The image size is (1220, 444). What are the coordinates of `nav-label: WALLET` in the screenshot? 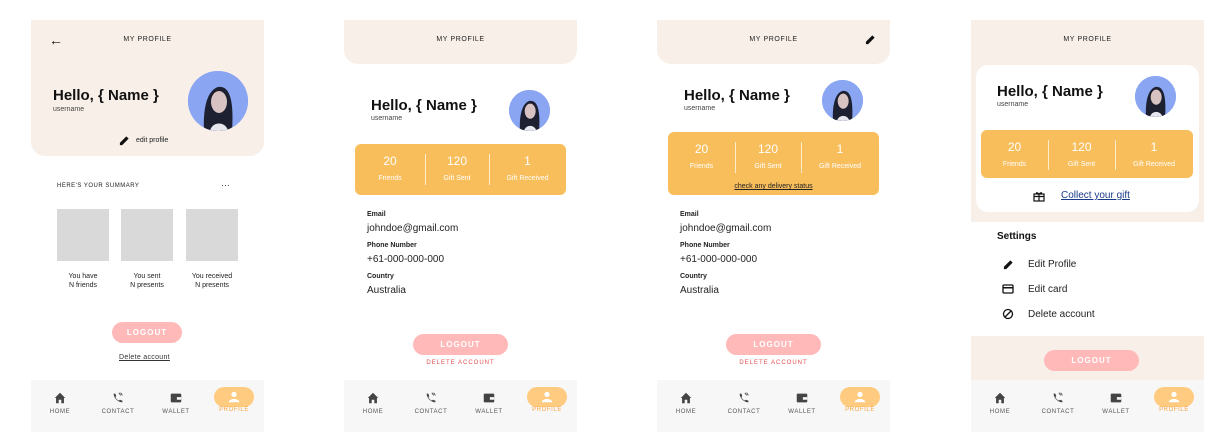 It's located at (802, 412).